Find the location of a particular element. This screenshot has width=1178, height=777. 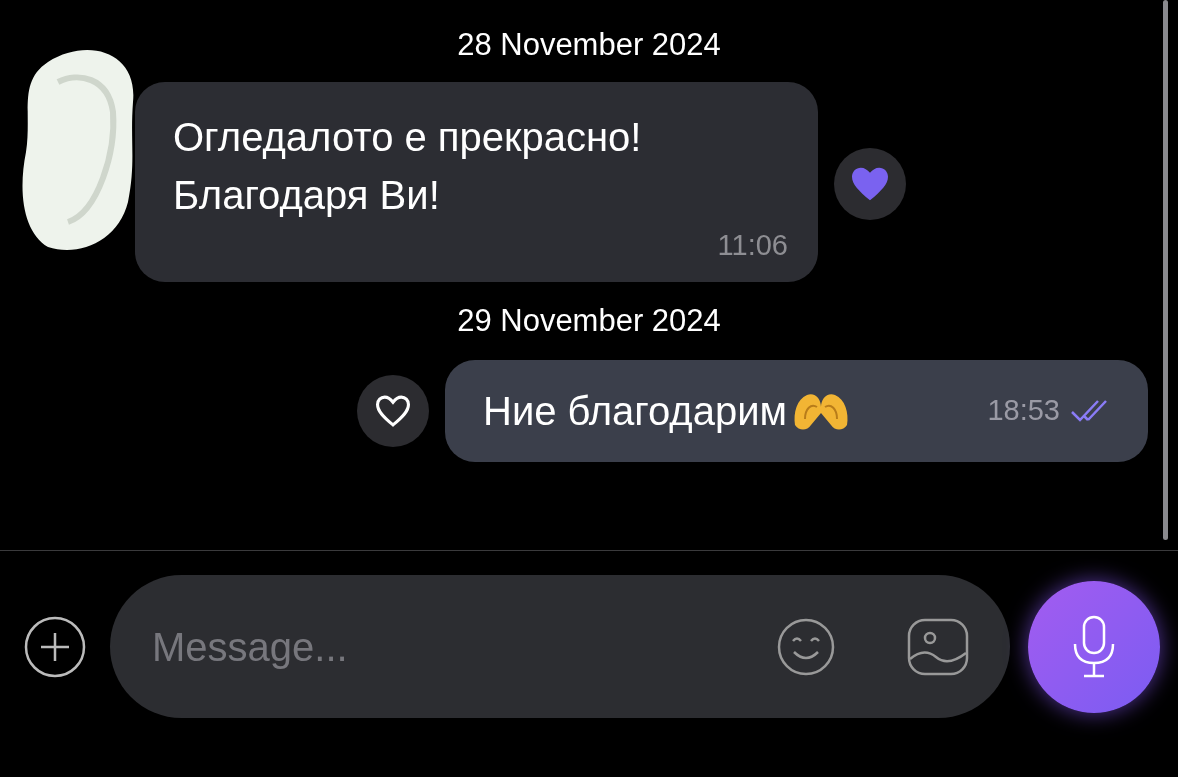

add-button is located at coordinates (55, 646).